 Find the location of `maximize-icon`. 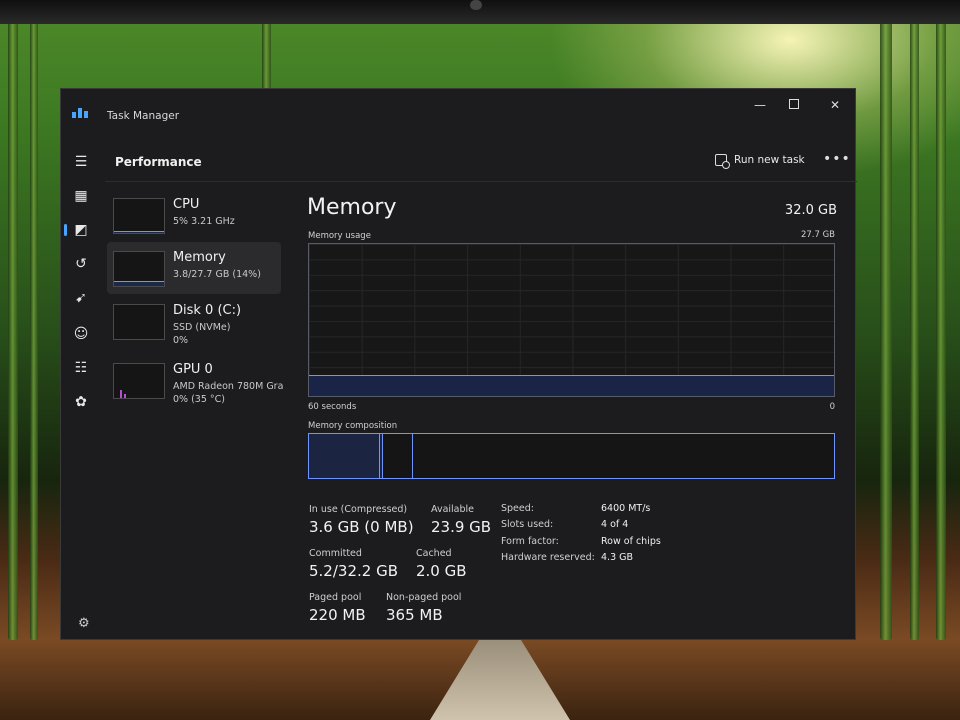

maximize-icon is located at coordinates (794, 104).